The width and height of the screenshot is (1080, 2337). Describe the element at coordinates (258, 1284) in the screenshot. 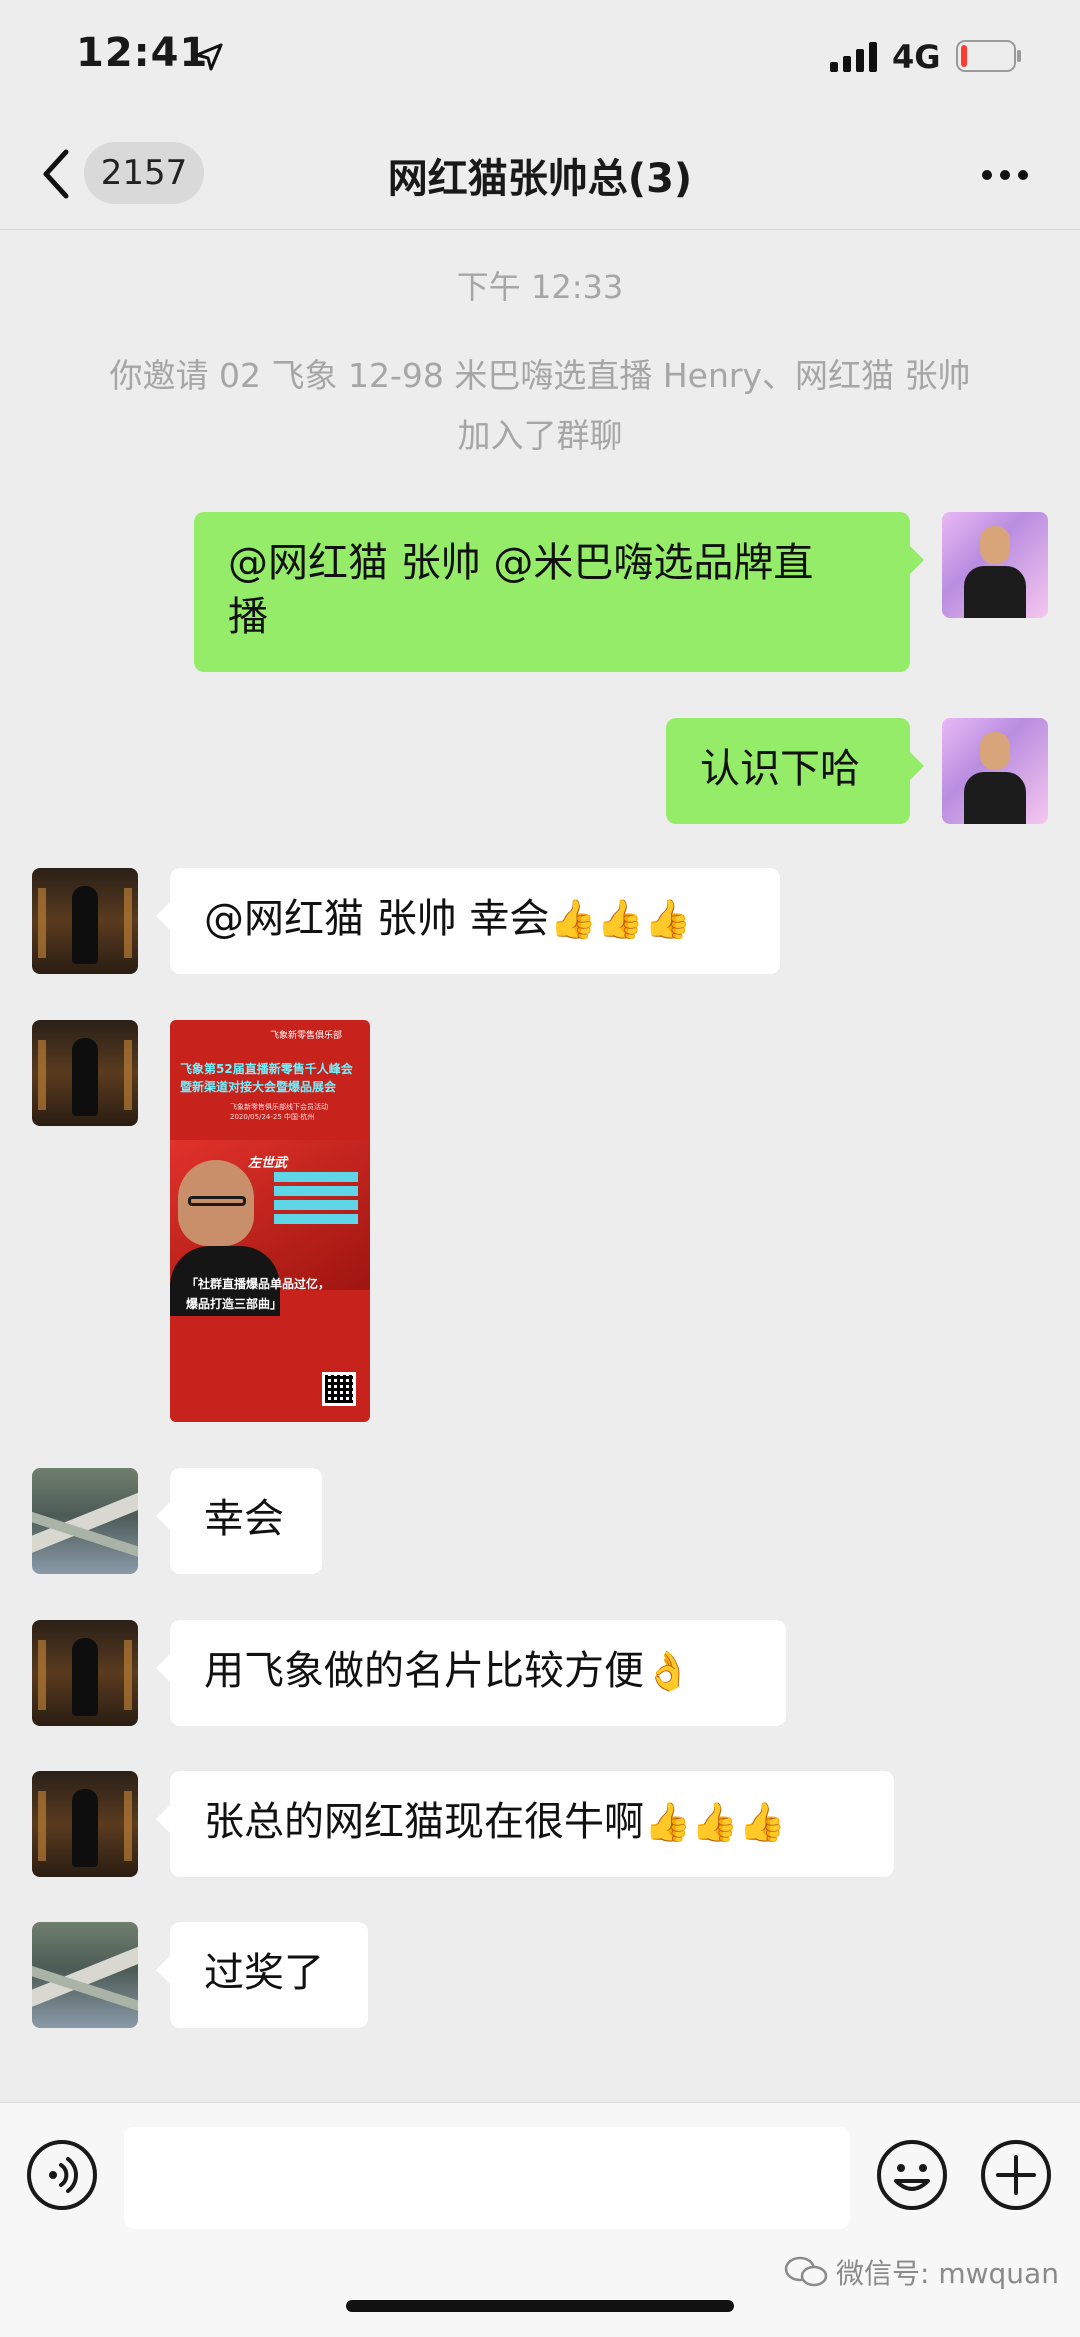

I see `poster-quote-line: 「社群直播爆品单品过亿，` at that location.